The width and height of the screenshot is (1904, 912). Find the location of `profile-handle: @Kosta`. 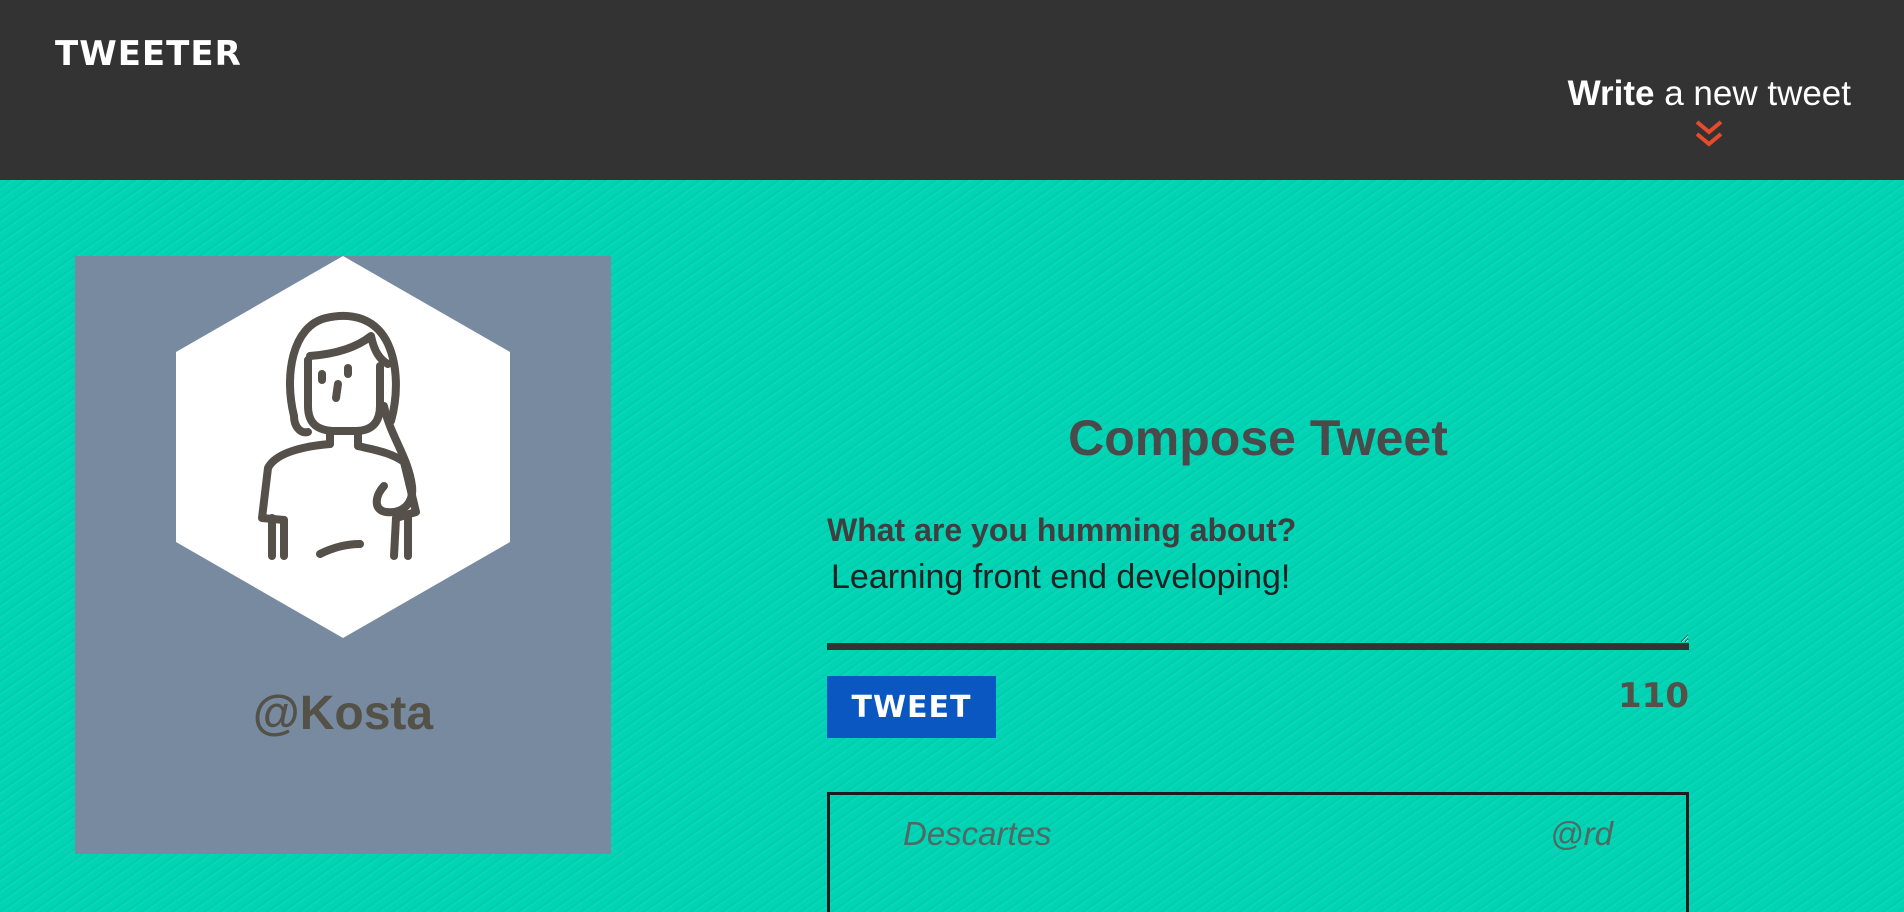

profile-handle: @Kosta is located at coordinates (343, 713).